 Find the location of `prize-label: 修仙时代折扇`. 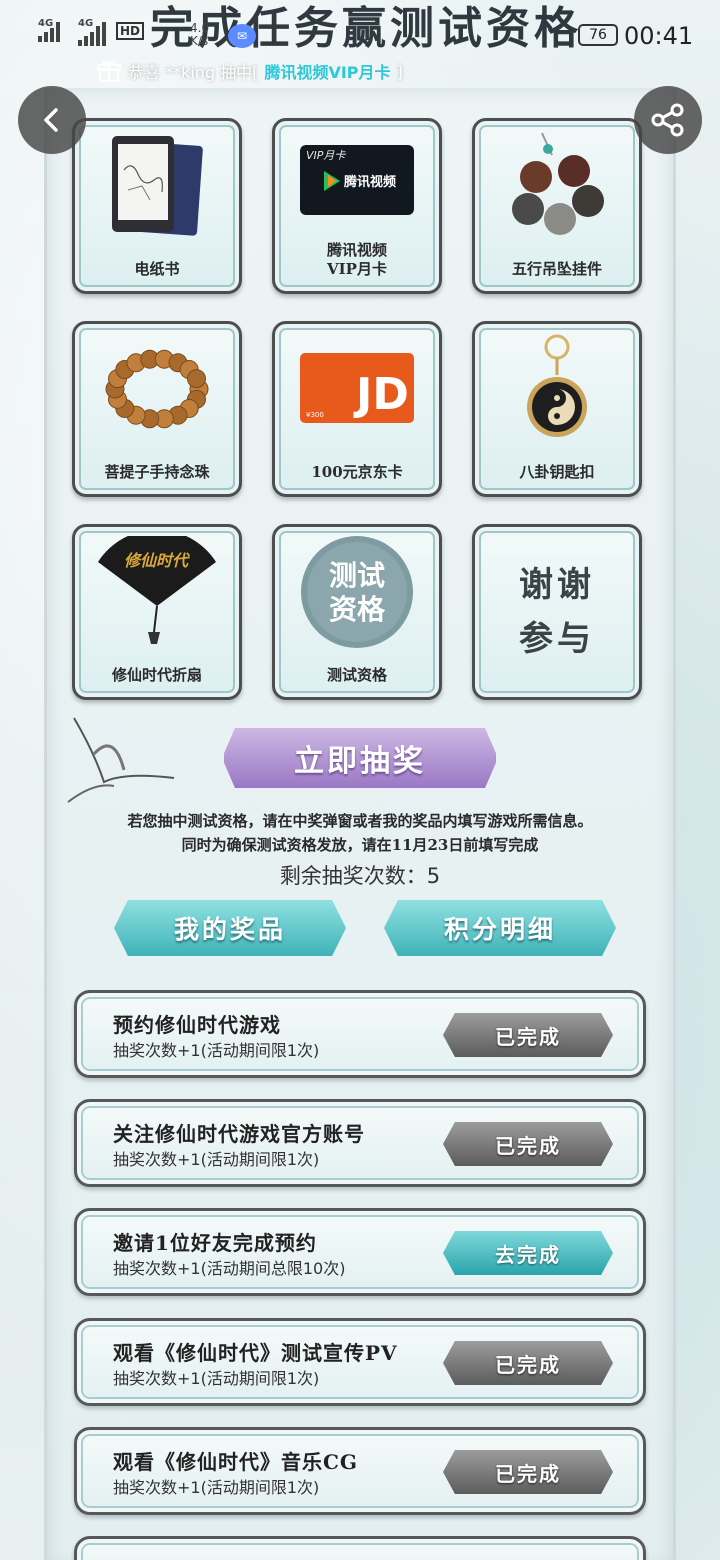

prize-label: 修仙时代折扇 is located at coordinates (156, 675).